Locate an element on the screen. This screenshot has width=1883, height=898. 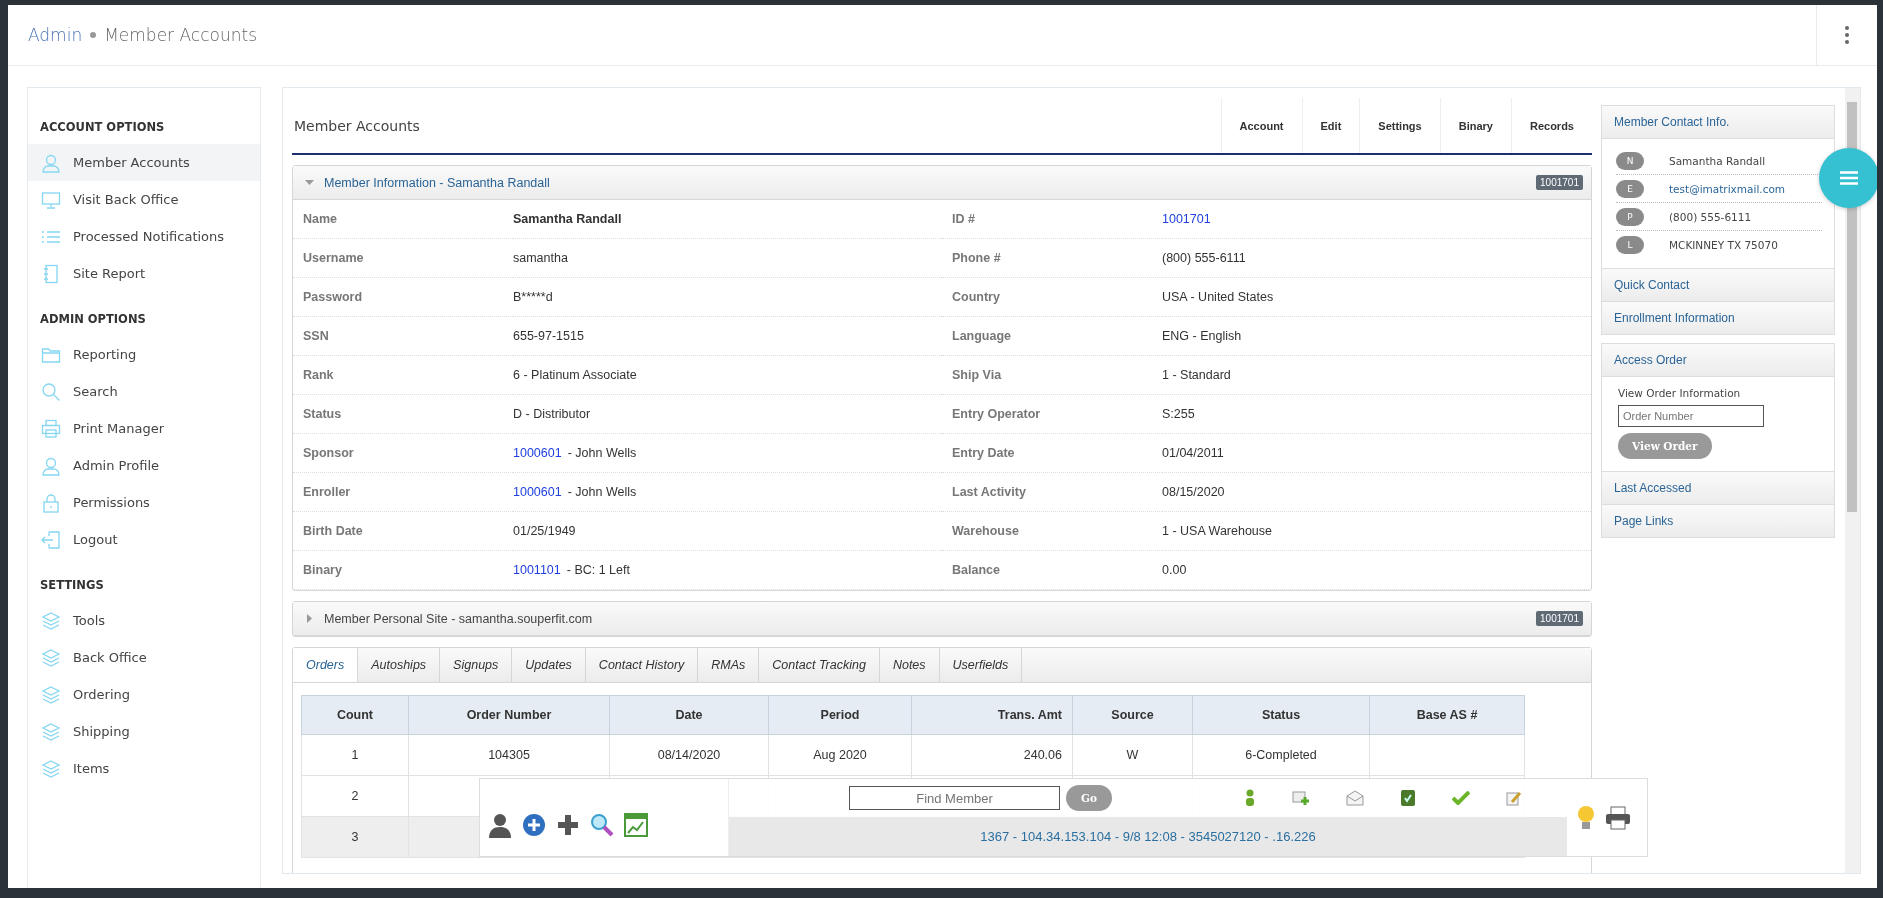
menu-icon is located at coordinates (1849, 178).